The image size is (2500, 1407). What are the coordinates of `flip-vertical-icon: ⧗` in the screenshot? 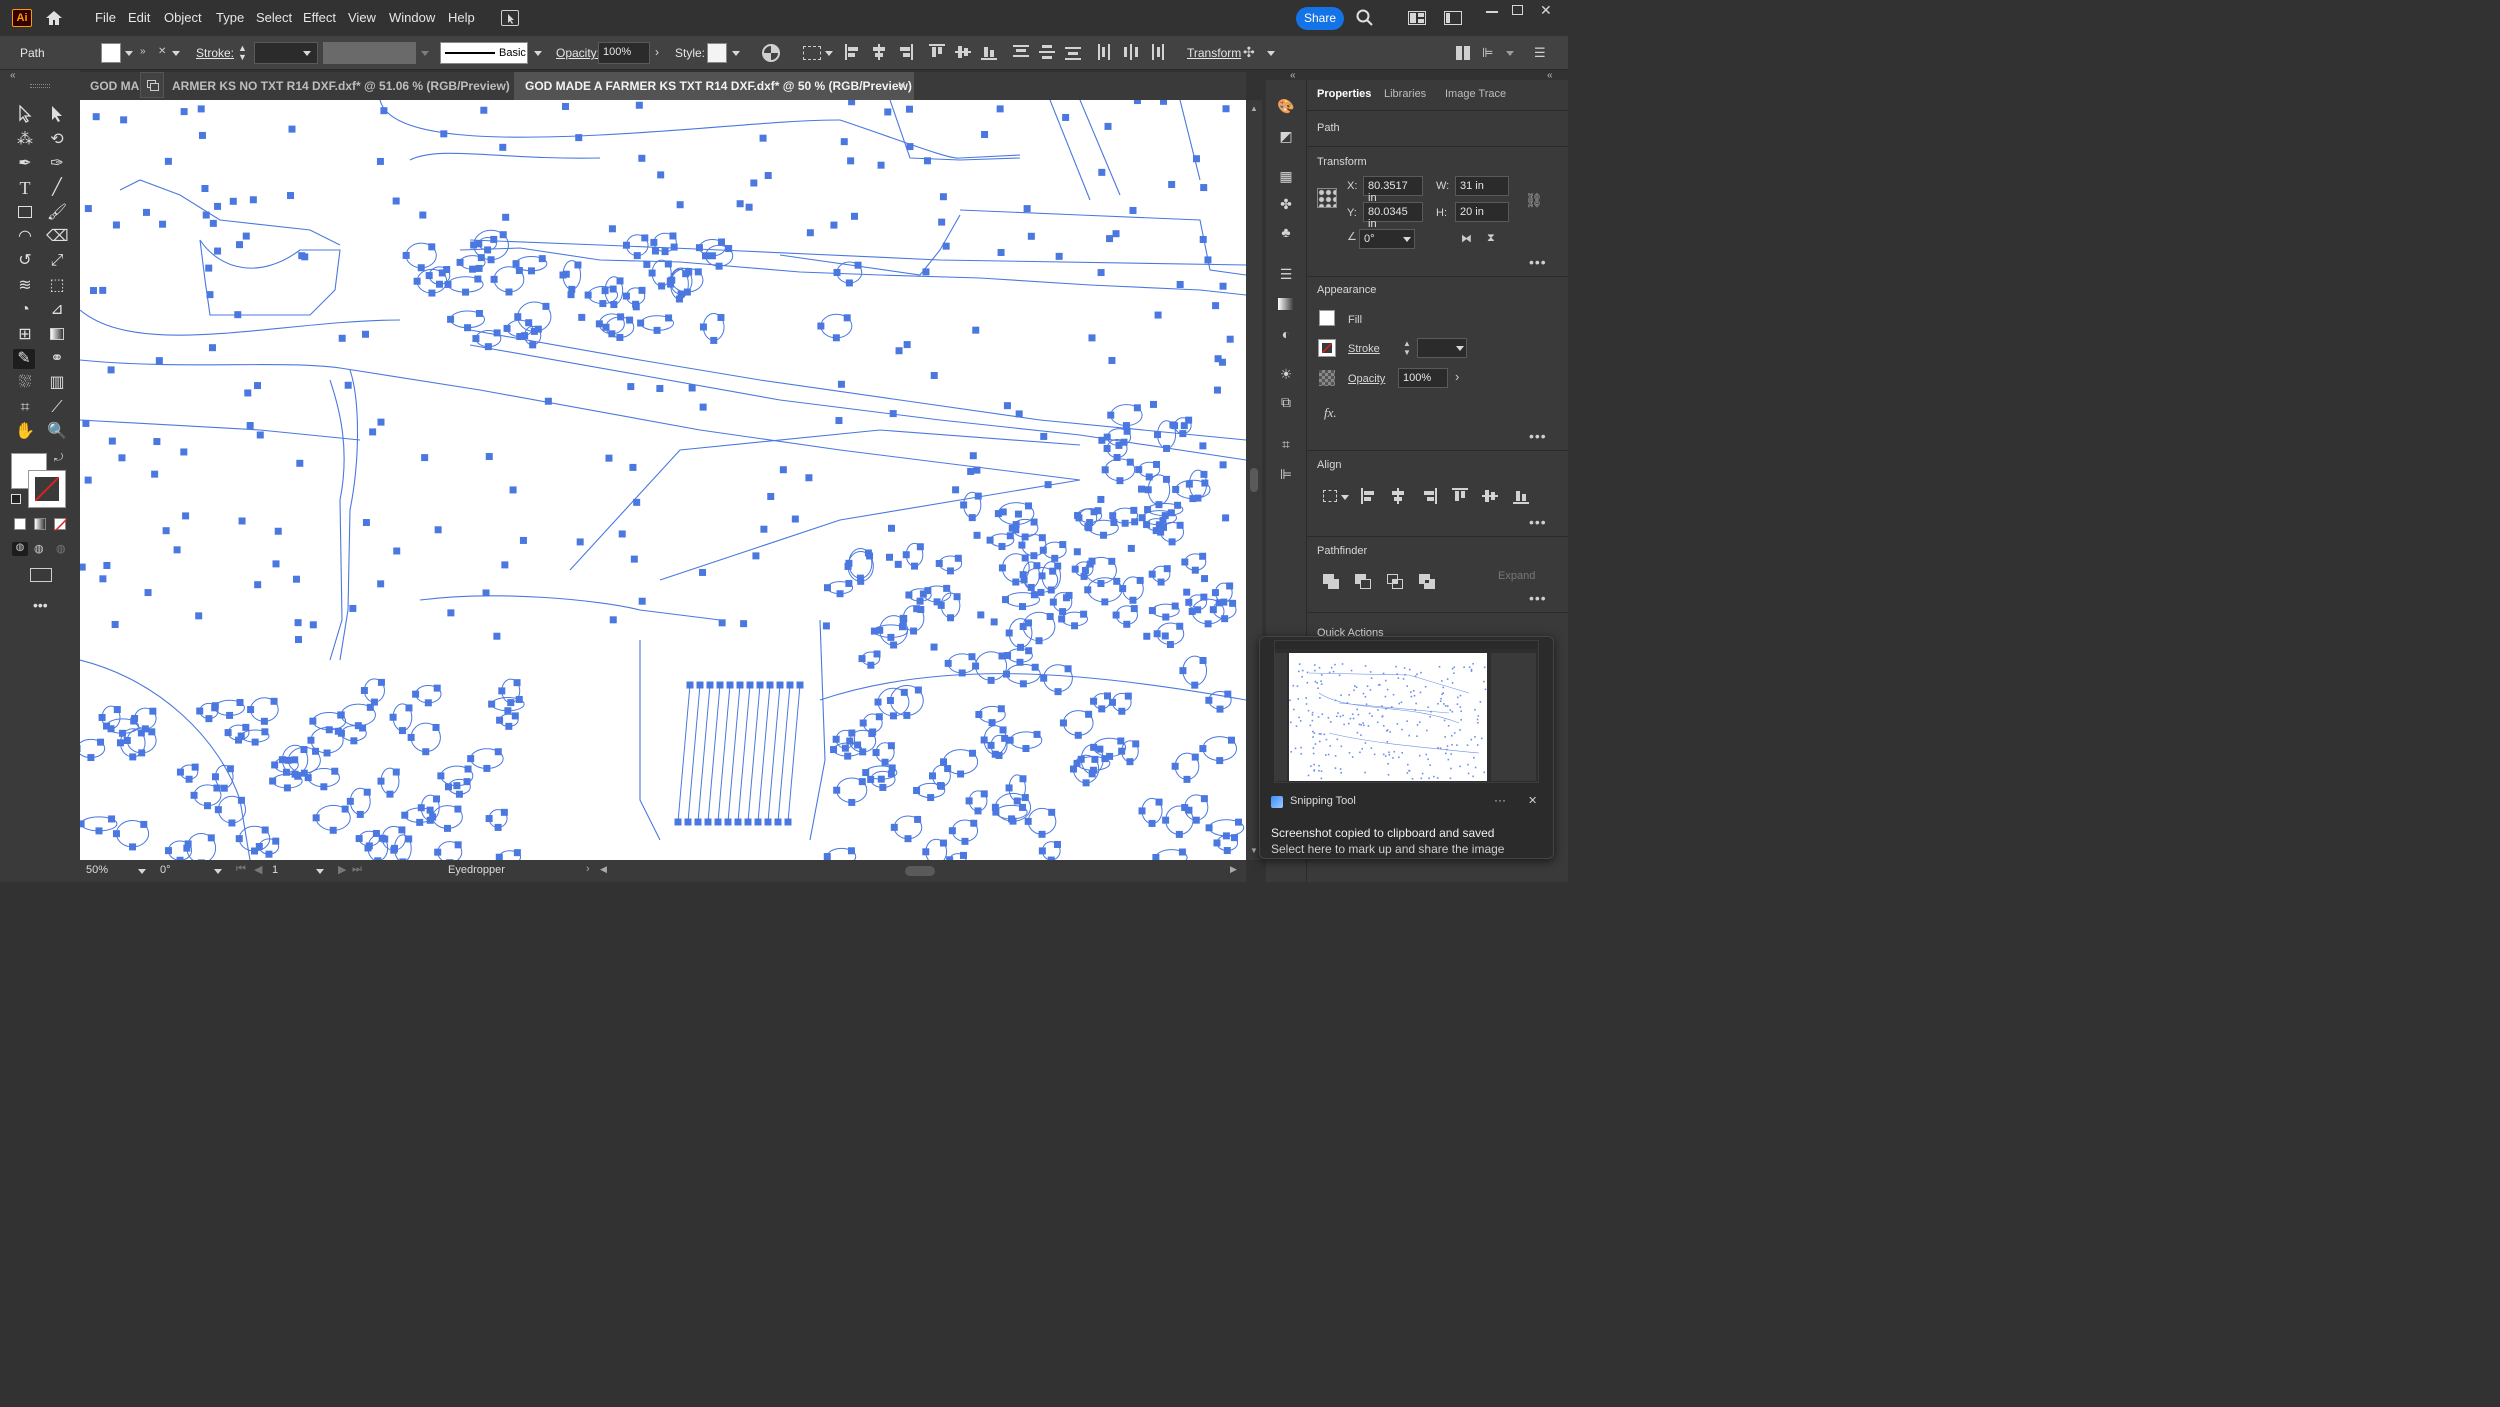 It's located at (1491, 238).